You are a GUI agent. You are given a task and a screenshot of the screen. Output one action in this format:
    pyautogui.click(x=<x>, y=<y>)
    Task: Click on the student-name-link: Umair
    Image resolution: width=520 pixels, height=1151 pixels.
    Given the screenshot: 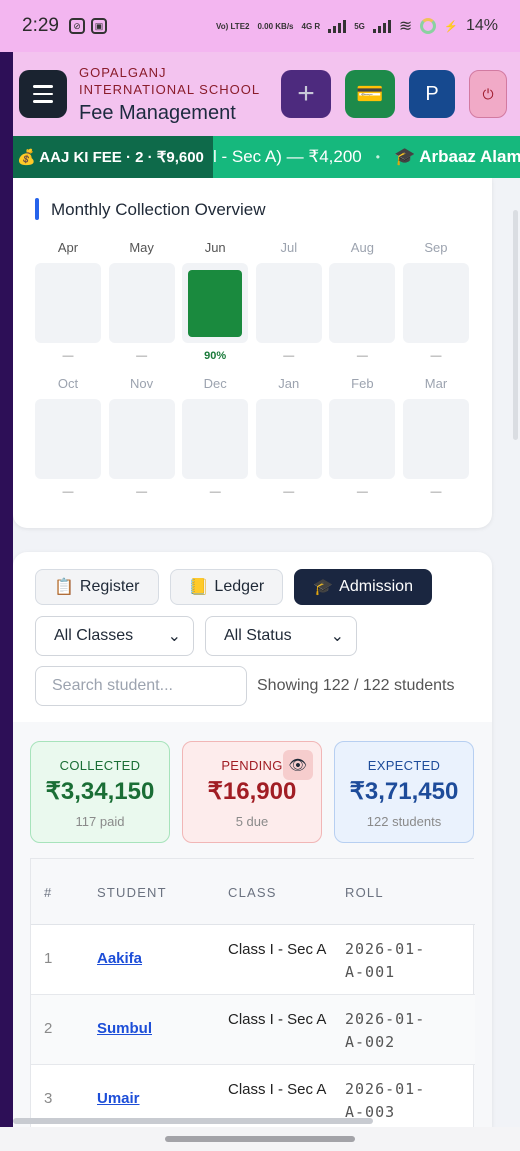 What is the action you would take?
    pyautogui.click(x=118, y=1098)
    